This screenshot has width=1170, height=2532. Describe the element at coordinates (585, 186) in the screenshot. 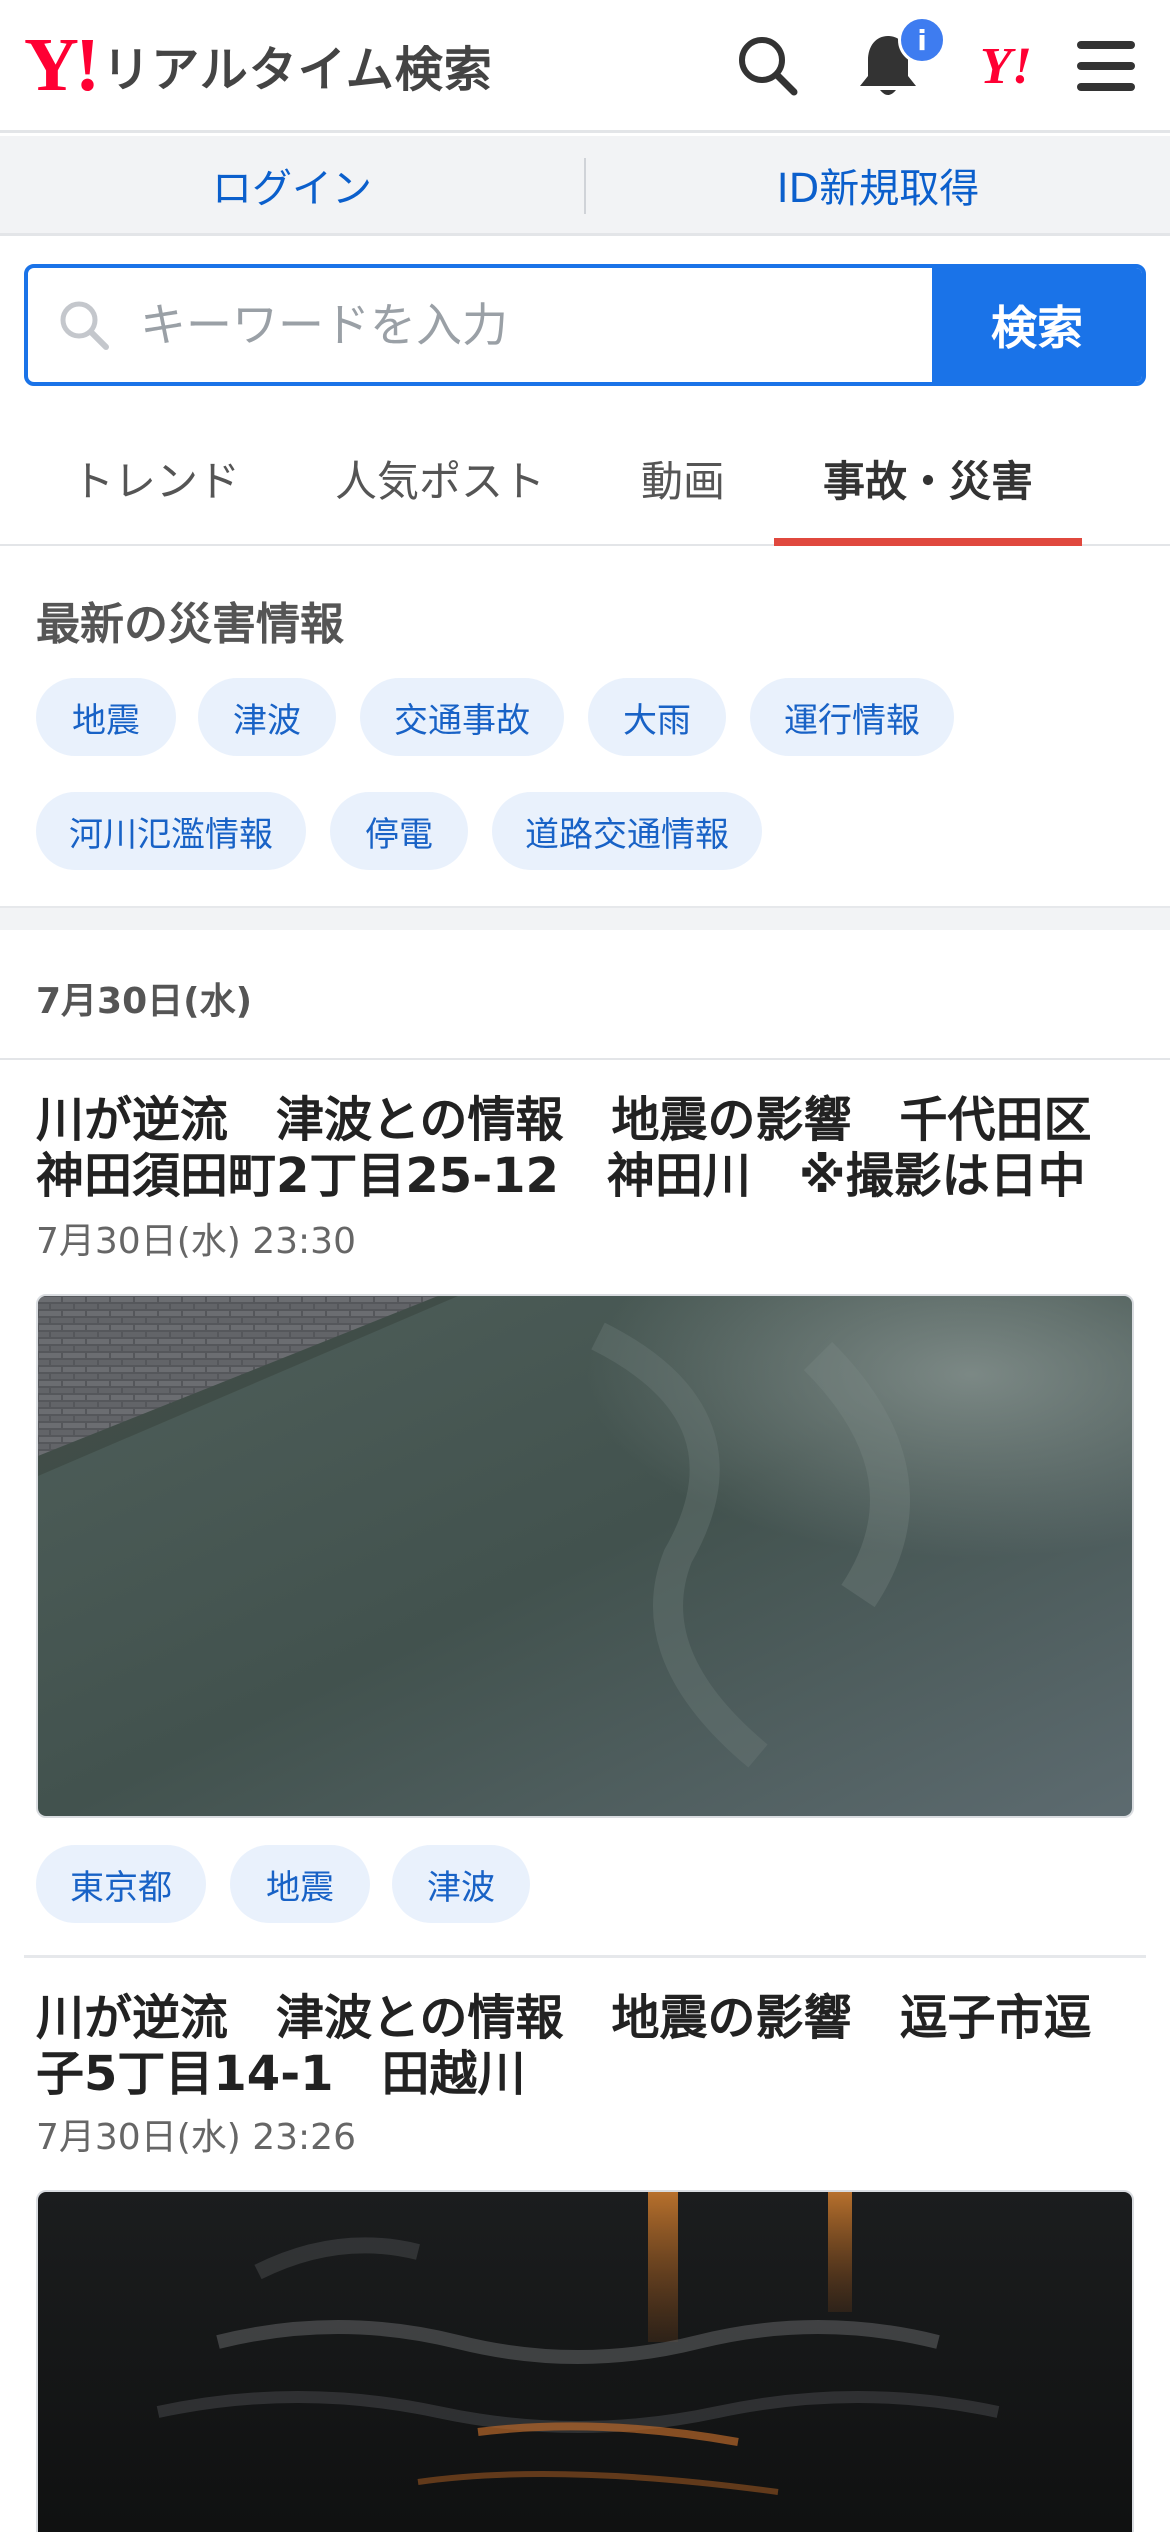

I see `login-bar: ログイン ID新規取得` at that location.